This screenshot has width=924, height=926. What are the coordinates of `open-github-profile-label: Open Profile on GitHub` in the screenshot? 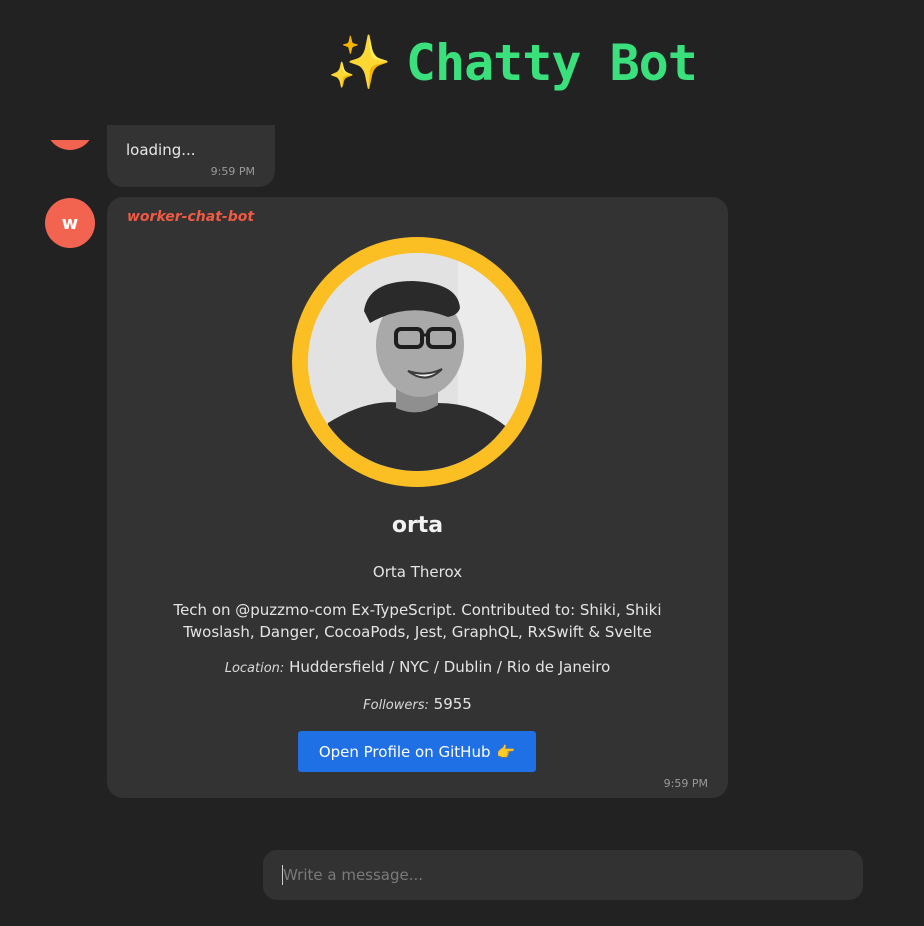 It's located at (404, 751).